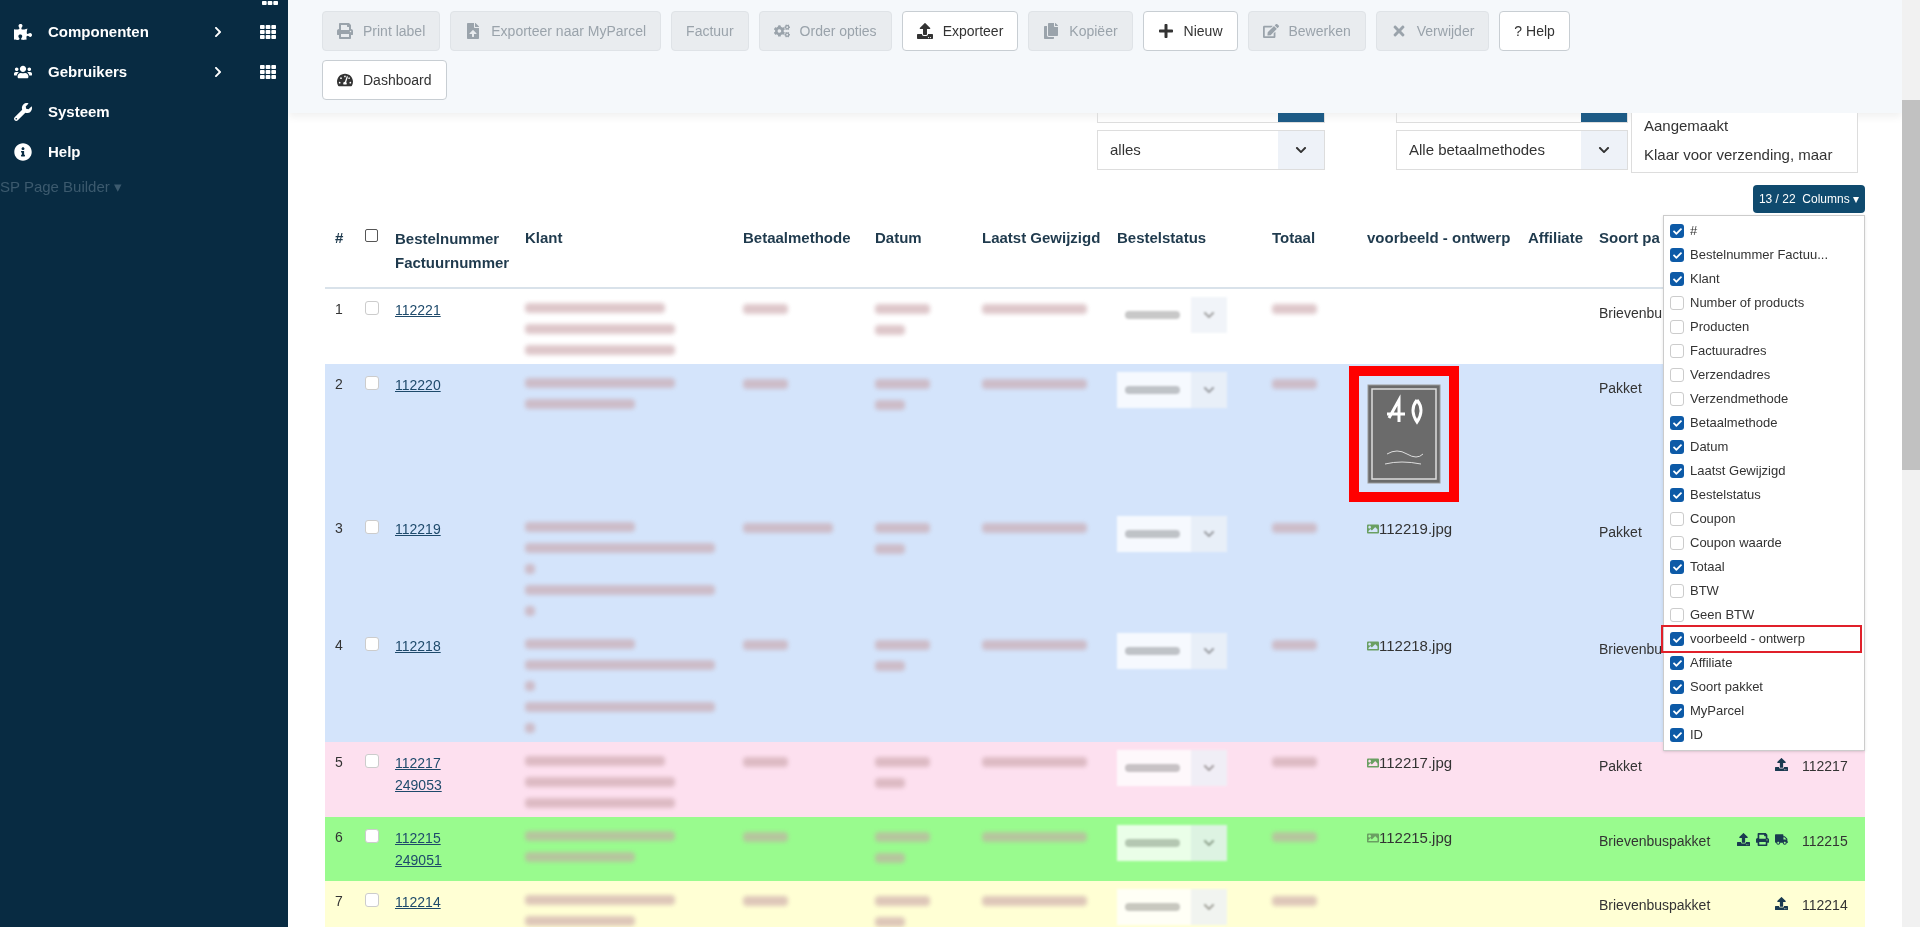 The image size is (1920, 927). I want to click on column-header: Totaal, so click(1294, 237).